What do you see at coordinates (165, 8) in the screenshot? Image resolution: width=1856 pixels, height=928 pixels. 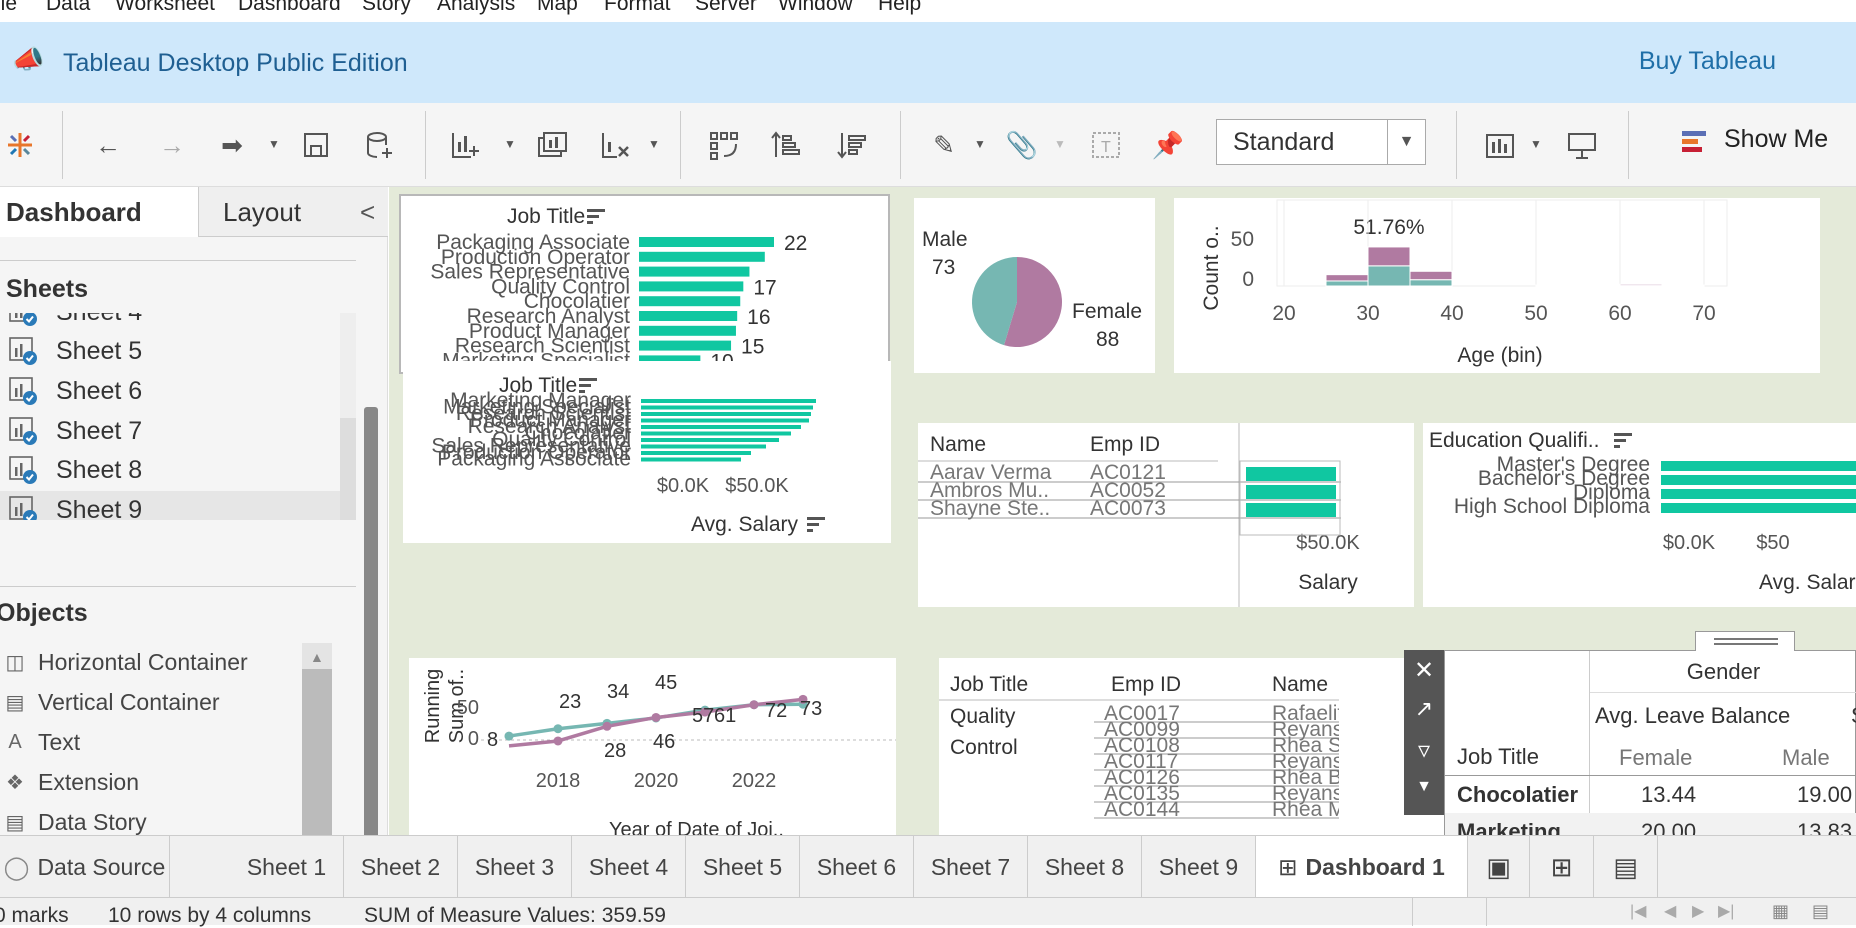 I see `menu-worksheet: Worksheet` at bounding box center [165, 8].